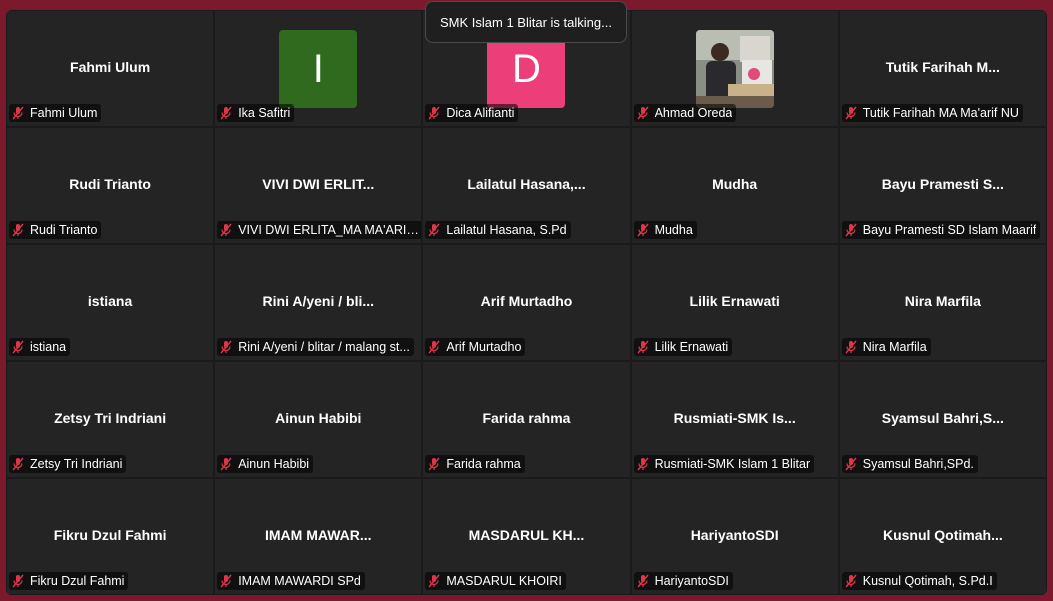 This screenshot has height=601, width=1053. I want to click on participant-name-label: Ainun Habibi, so click(274, 464).